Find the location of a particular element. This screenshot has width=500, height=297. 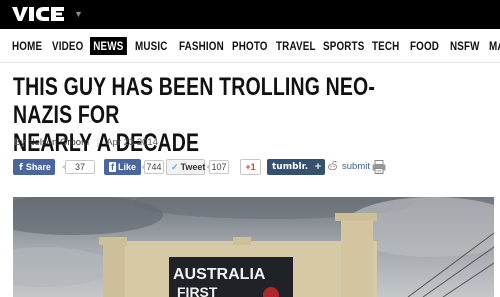

nav-item-home: HOME is located at coordinates (27, 46).